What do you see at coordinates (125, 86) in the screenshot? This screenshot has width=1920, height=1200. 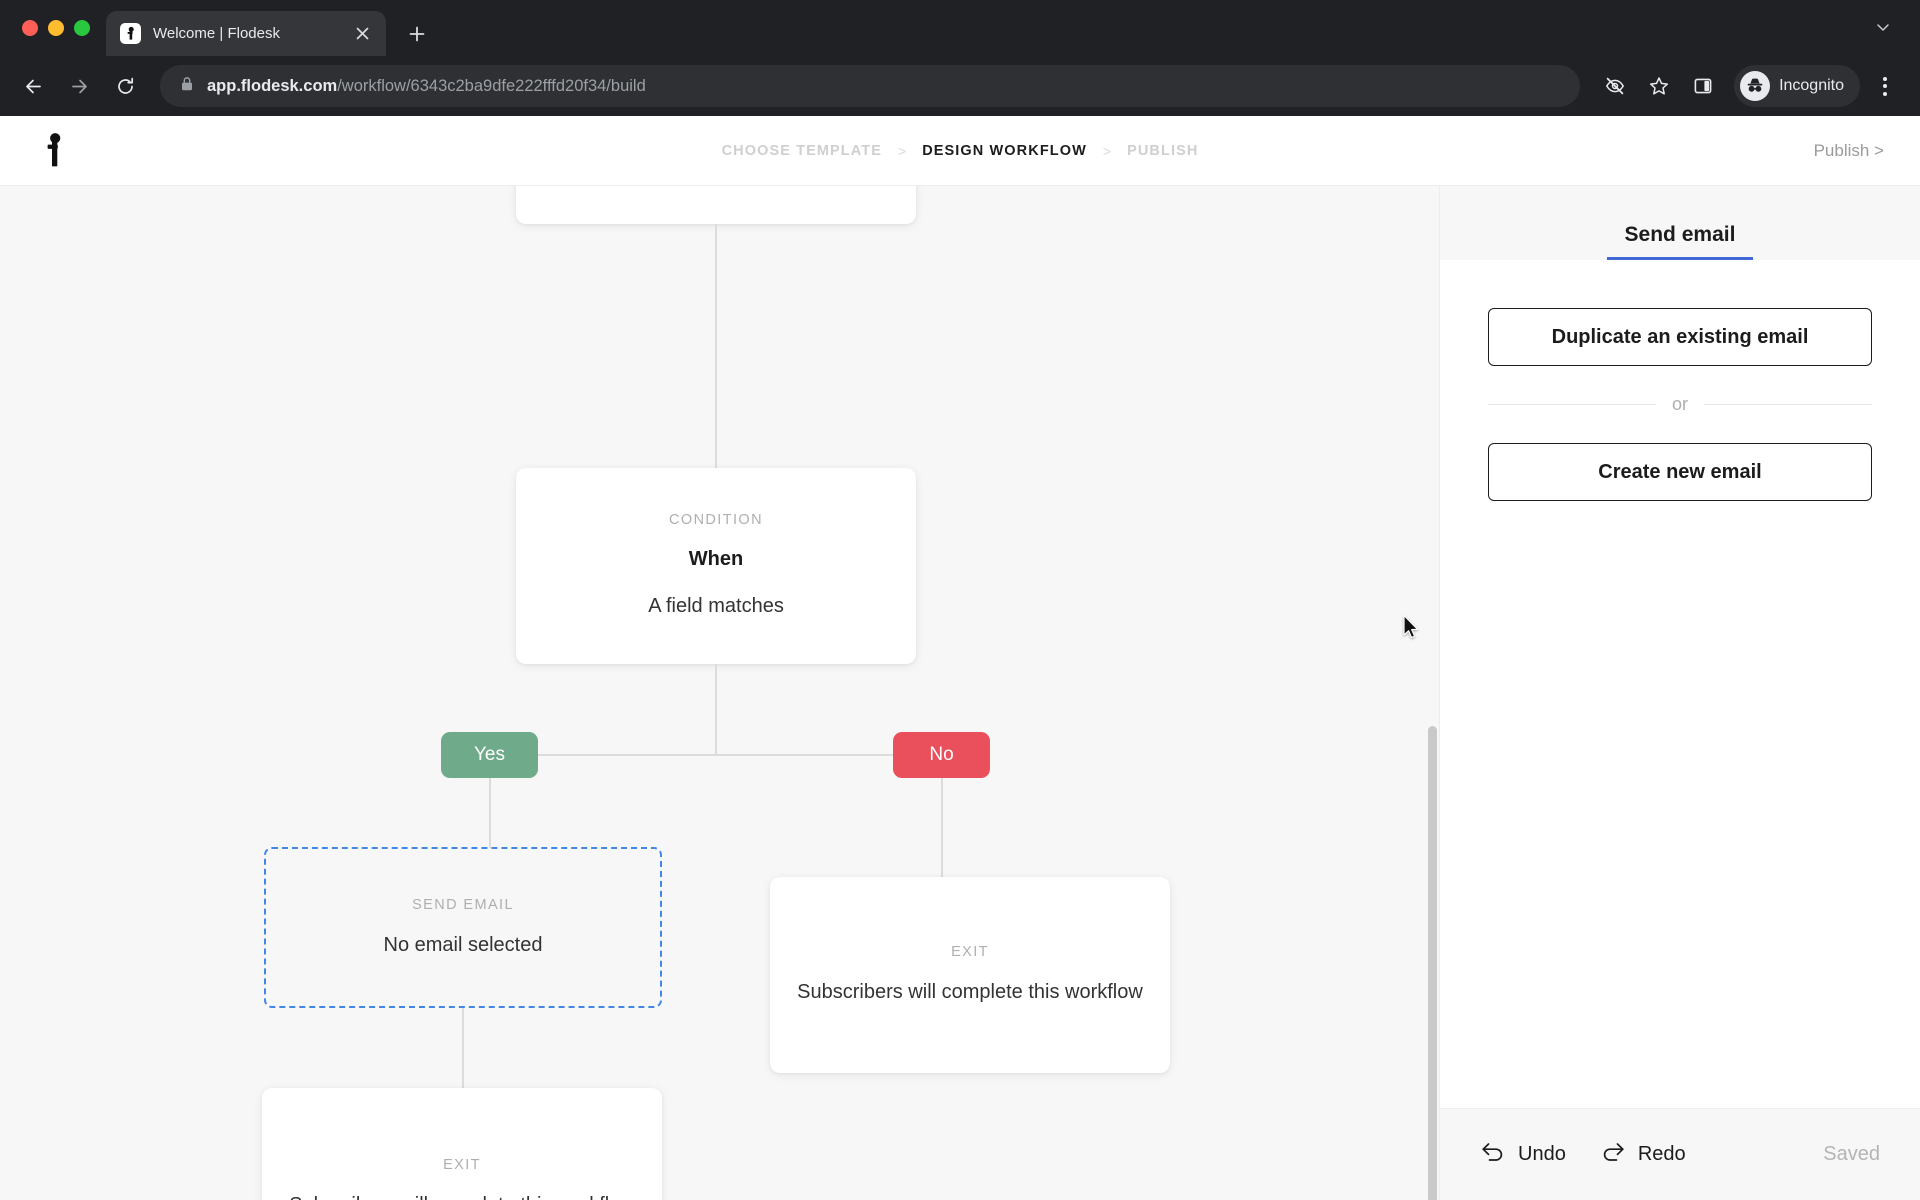 I see `reload-icon` at bounding box center [125, 86].